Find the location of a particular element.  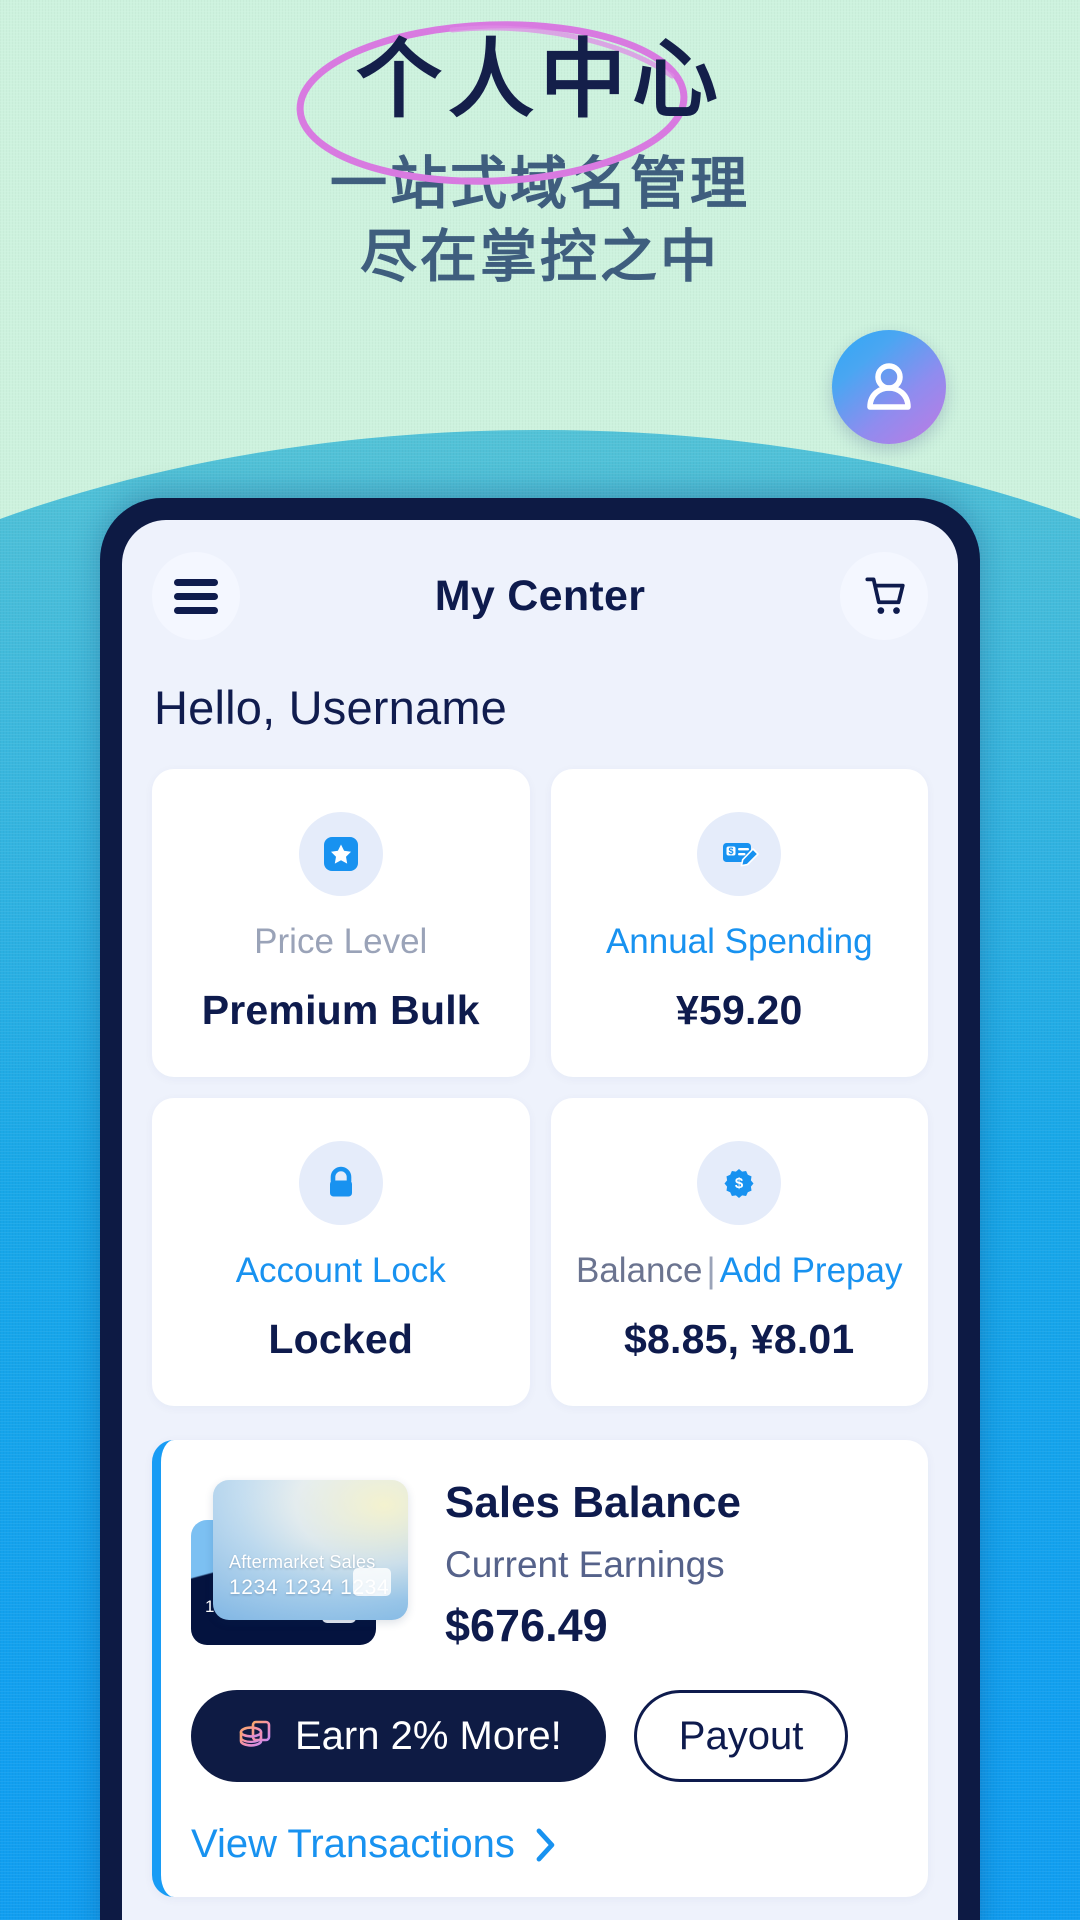

stat-card-annual-spending: $ Annual Spending ¥59.20 is located at coordinates (739, 923).